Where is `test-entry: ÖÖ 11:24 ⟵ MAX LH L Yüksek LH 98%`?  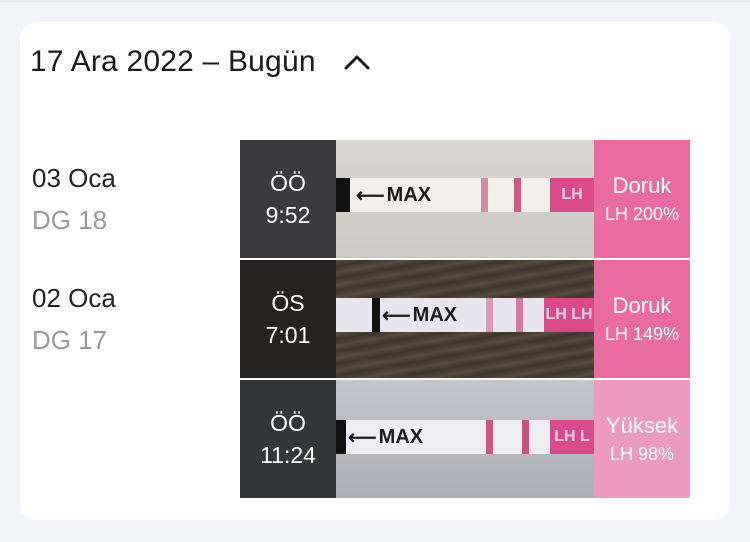 test-entry: ÖÖ 11:24 ⟵ MAX LH L Yüksek LH 98% is located at coordinates (465, 439).